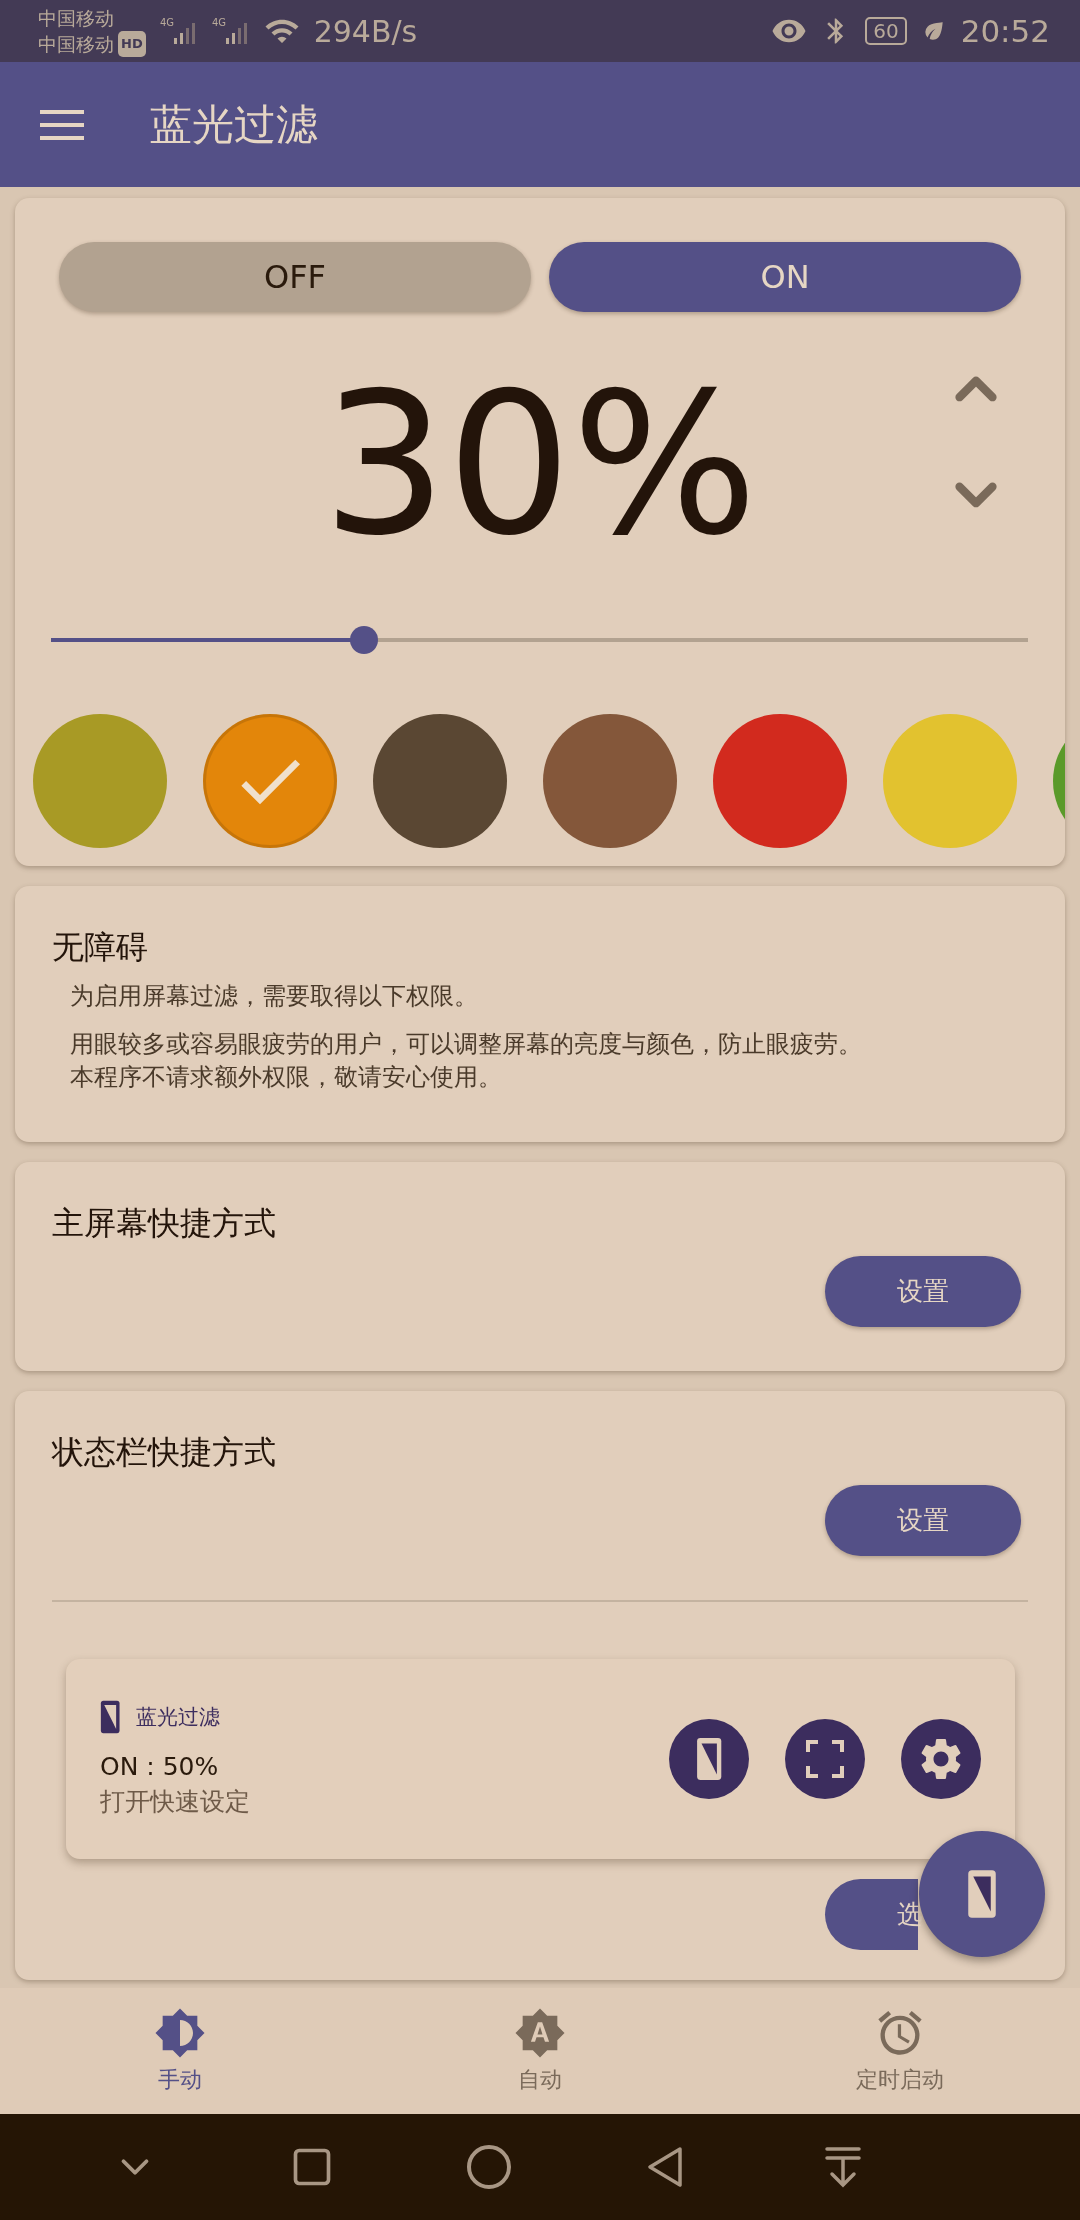  What do you see at coordinates (365, 31) in the screenshot?
I see `network-speed: 294B/s` at bounding box center [365, 31].